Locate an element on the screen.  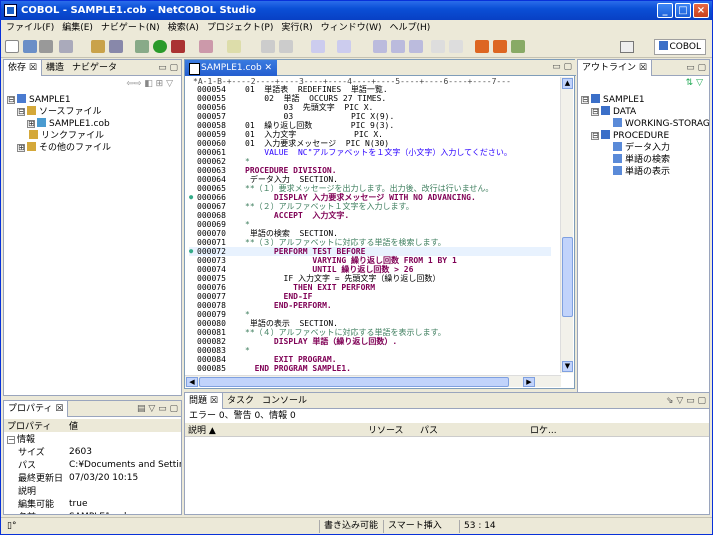
run-icon is located at coordinates (160, 46).